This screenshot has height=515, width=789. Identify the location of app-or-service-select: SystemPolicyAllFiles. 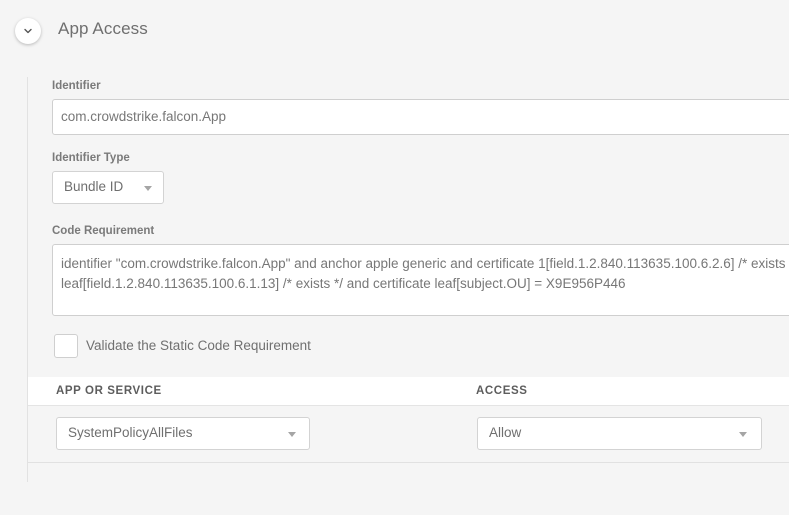
(183, 433).